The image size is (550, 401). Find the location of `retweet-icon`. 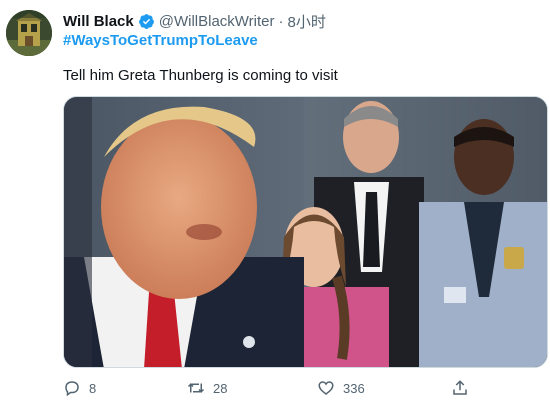

retweet-icon is located at coordinates (196, 388).